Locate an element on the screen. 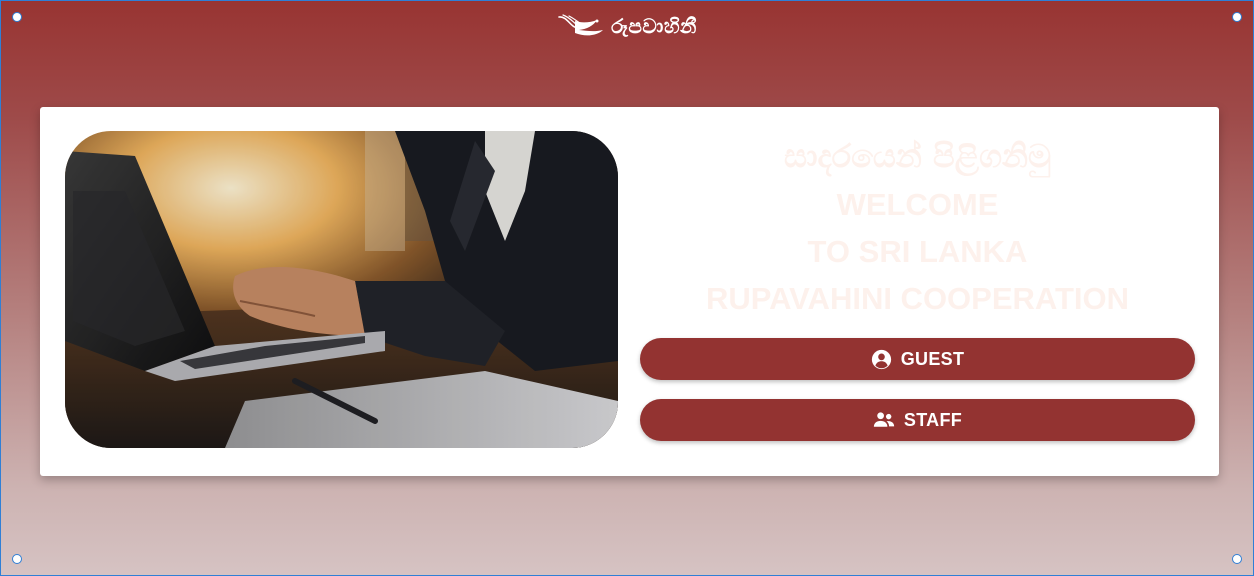 This screenshot has width=1254, height=576. guest-button-label: GUEST is located at coordinates (932, 358).